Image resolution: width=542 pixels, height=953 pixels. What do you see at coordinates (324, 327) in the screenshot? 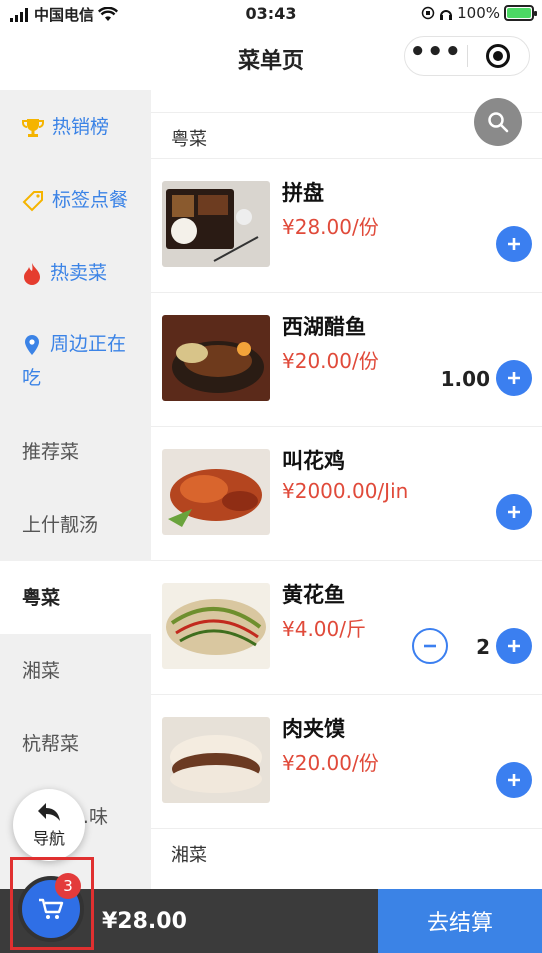
I see `dish-name: 西湖醋鱼` at bounding box center [324, 327].